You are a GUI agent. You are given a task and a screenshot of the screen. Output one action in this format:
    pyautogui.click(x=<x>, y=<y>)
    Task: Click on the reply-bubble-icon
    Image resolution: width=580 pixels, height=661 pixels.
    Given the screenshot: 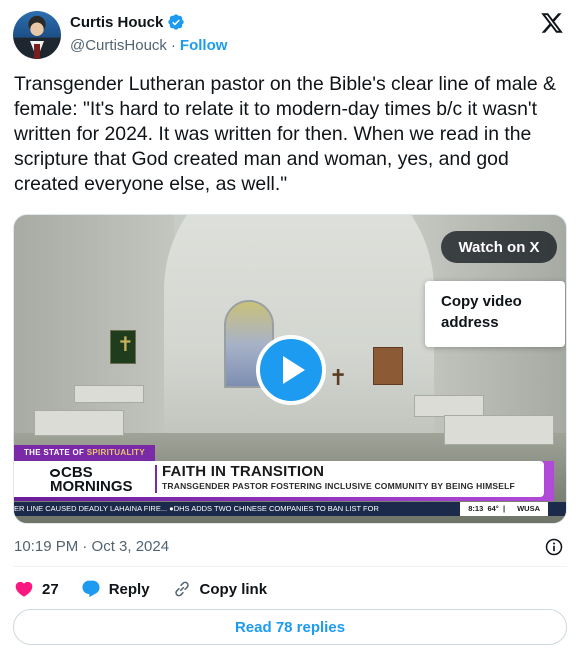 What is the action you would take?
    pyautogui.click(x=91, y=589)
    